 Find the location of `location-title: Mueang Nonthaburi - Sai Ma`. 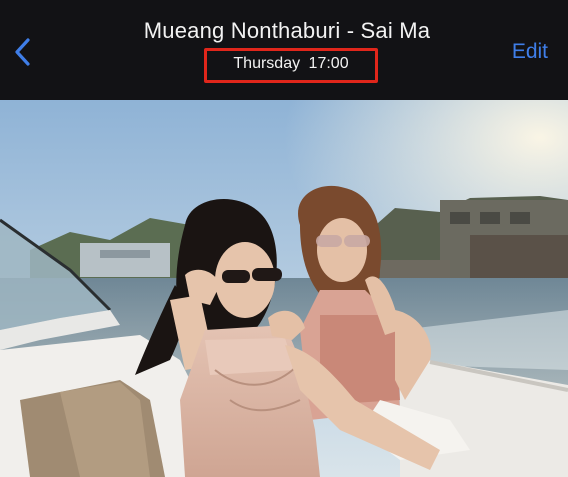

location-title: Mueang Nonthaburi - Sai Ma is located at coordinates (287, 30).